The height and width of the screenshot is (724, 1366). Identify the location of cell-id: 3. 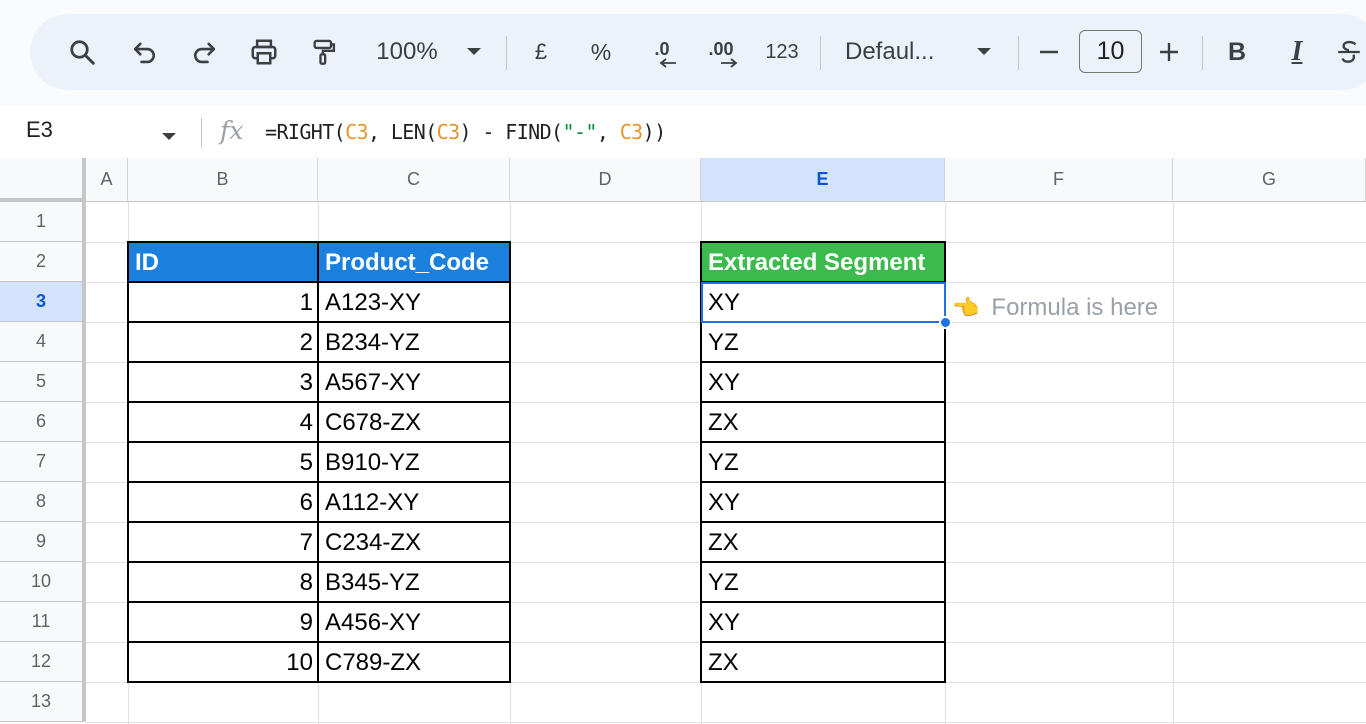
(223, 382).